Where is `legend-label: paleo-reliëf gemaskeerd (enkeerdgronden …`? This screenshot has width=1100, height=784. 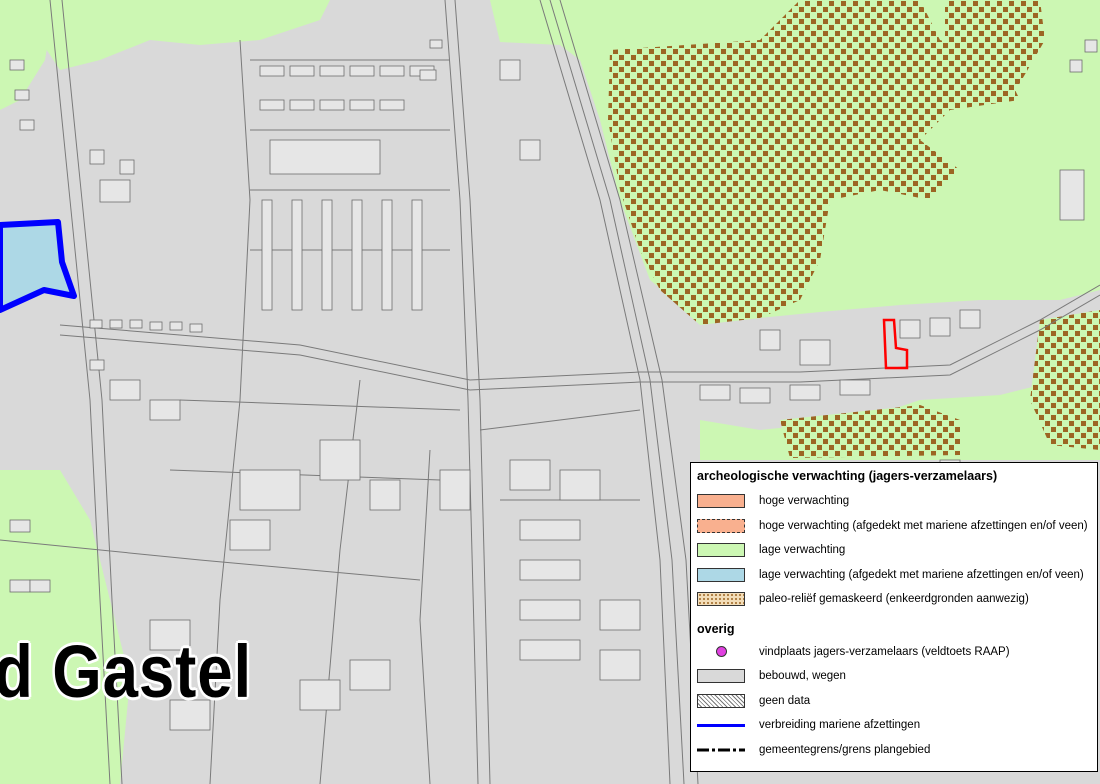 legend-label: paleo-reliëf gemaskeerd (enkeerdgronden … is located at coordinates (894, 599).